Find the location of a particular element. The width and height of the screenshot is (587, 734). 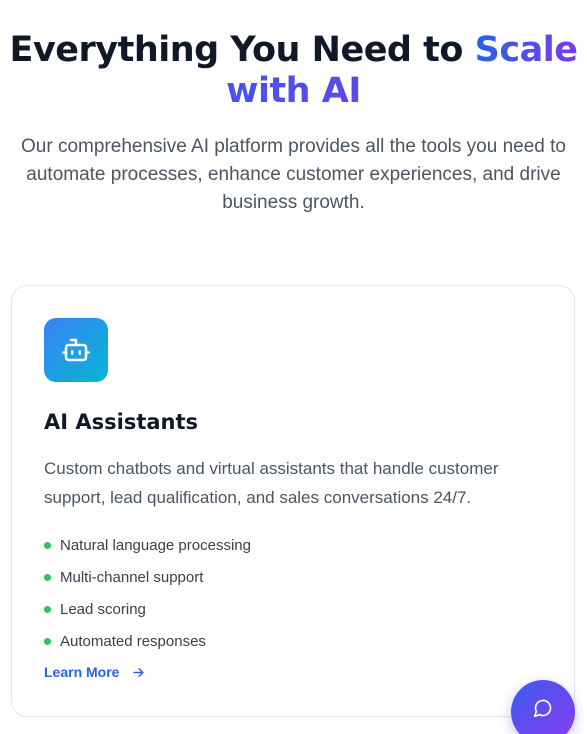

arrow-right-icon is located at coordinates (138, 672).